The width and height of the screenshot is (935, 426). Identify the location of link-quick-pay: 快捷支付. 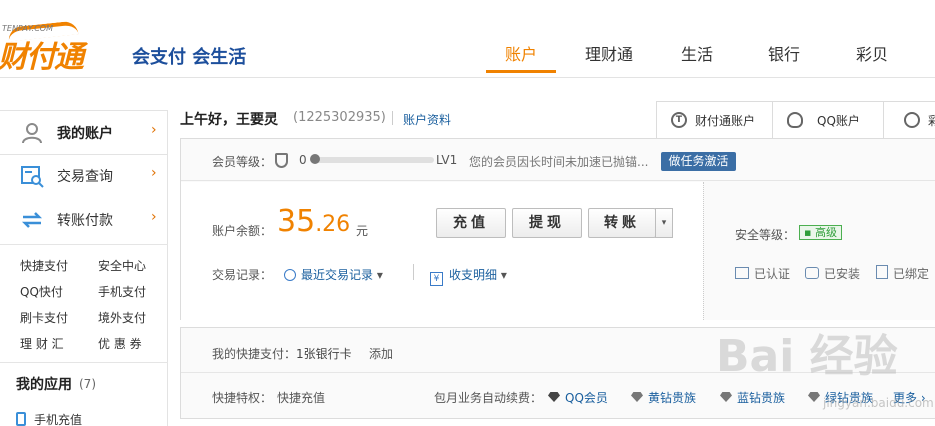
(44, 265).